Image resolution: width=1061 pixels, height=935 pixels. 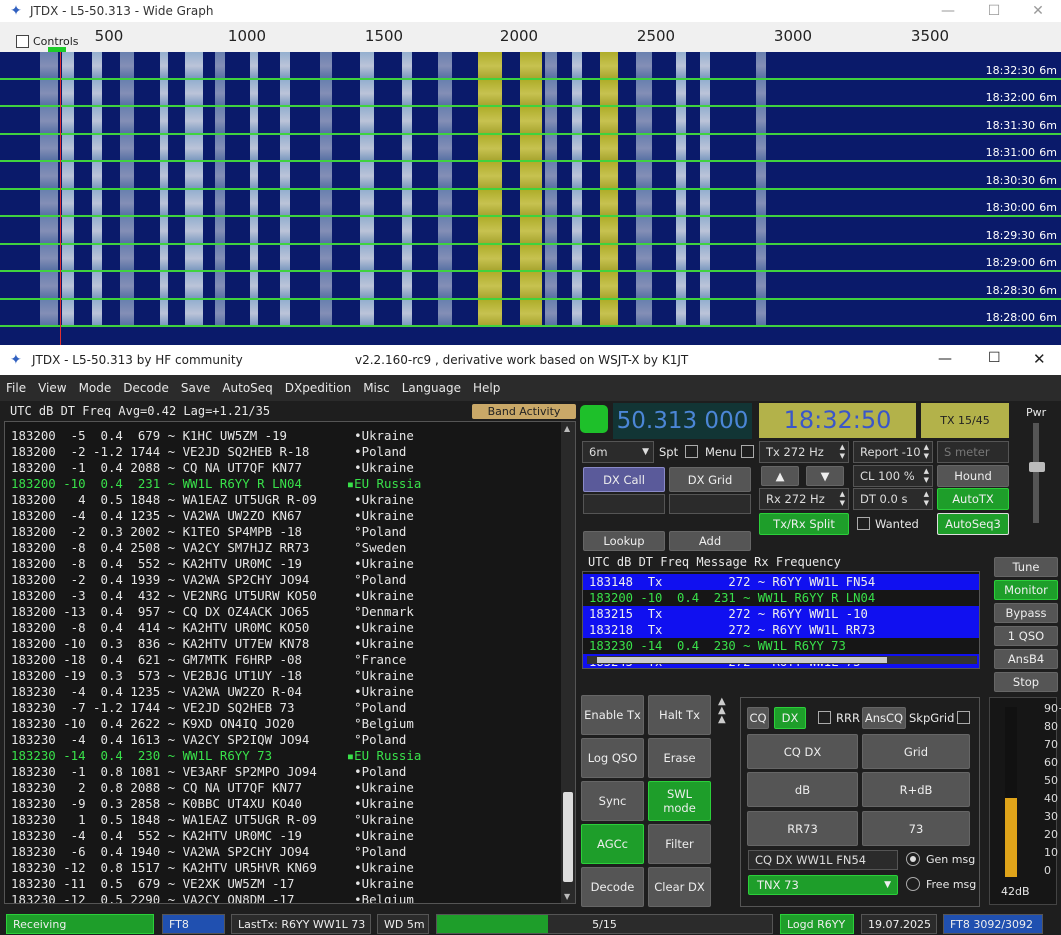 I want to click on tune-button: Tune, so click(x=1026, y=567).